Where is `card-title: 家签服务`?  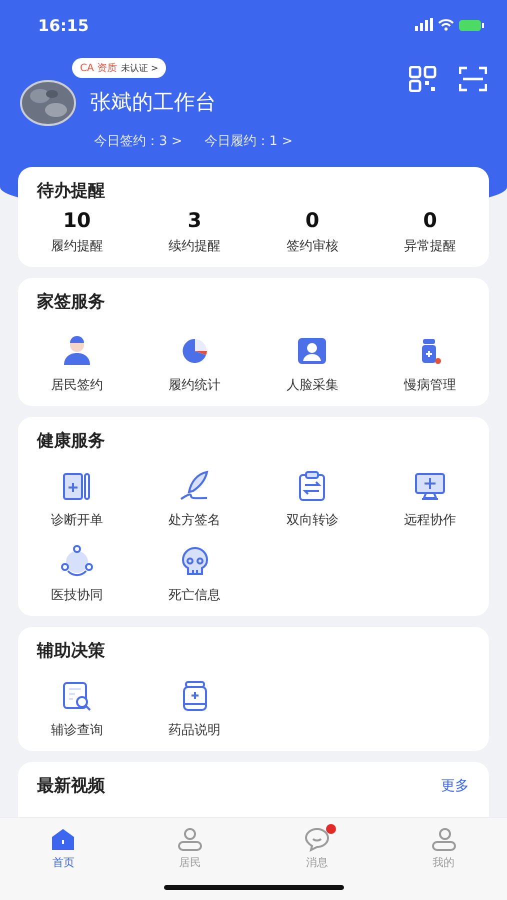 card-title: 家签服务 is located at coordinates (71, 302).